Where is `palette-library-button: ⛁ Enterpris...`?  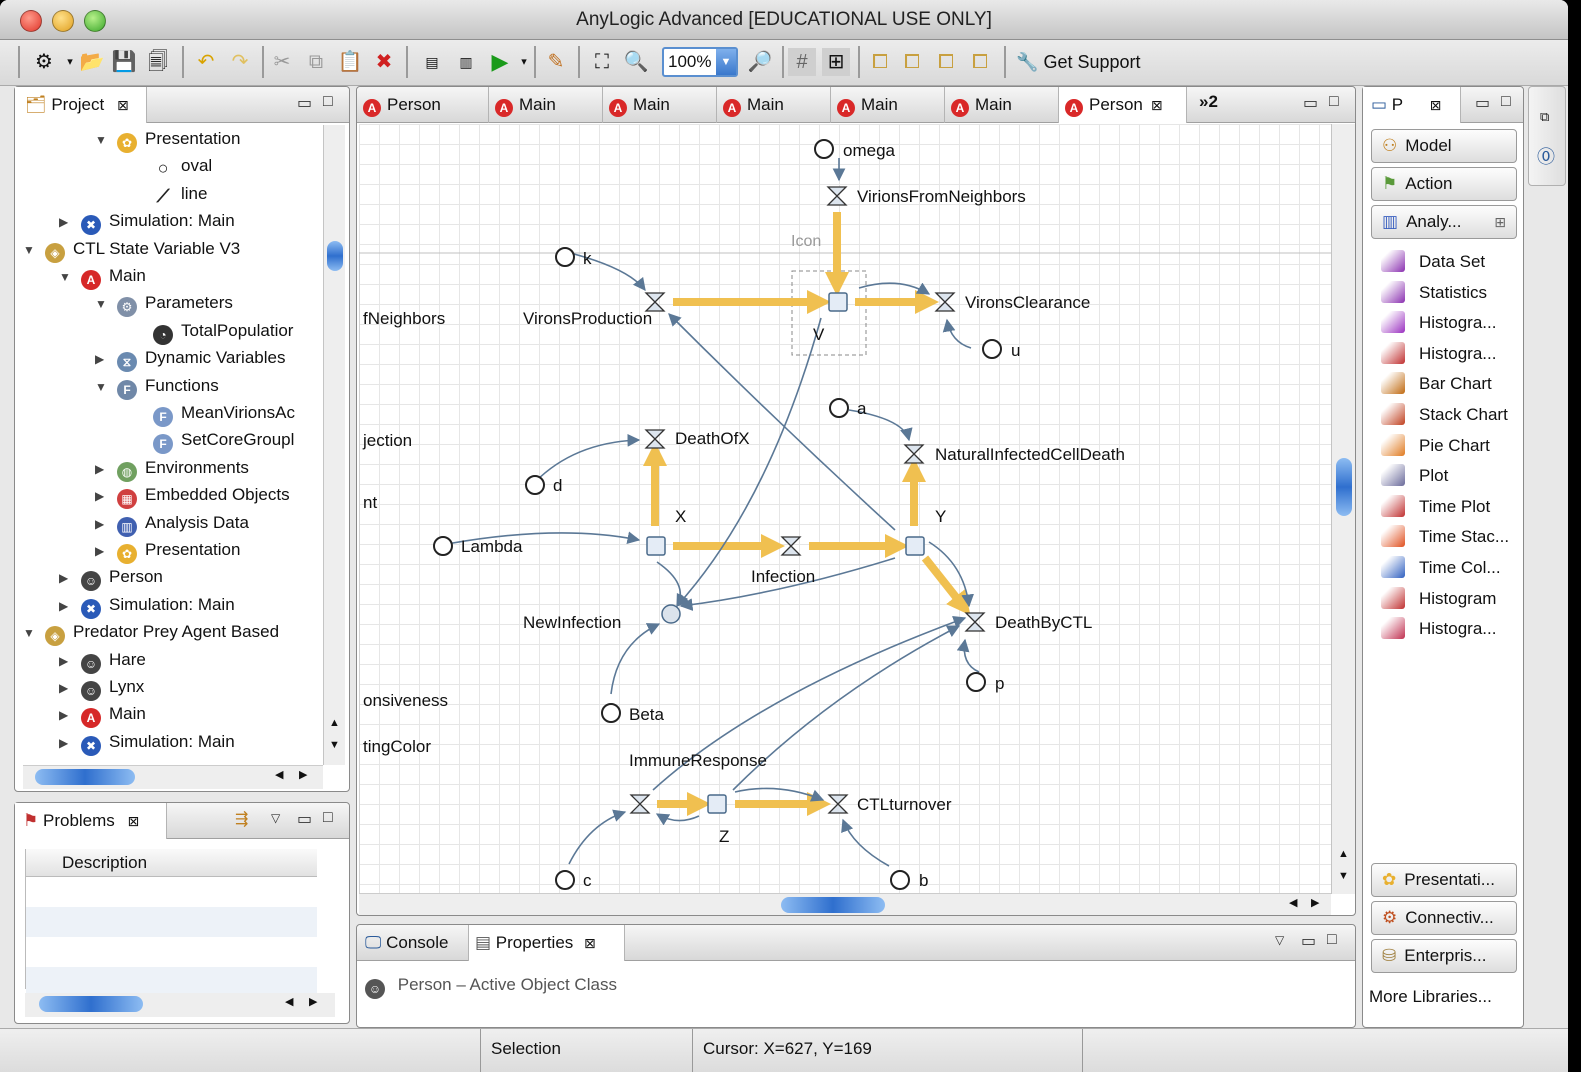
palette-library-button: ⛁ Enterpris... is located at coordinates (1444, 956).